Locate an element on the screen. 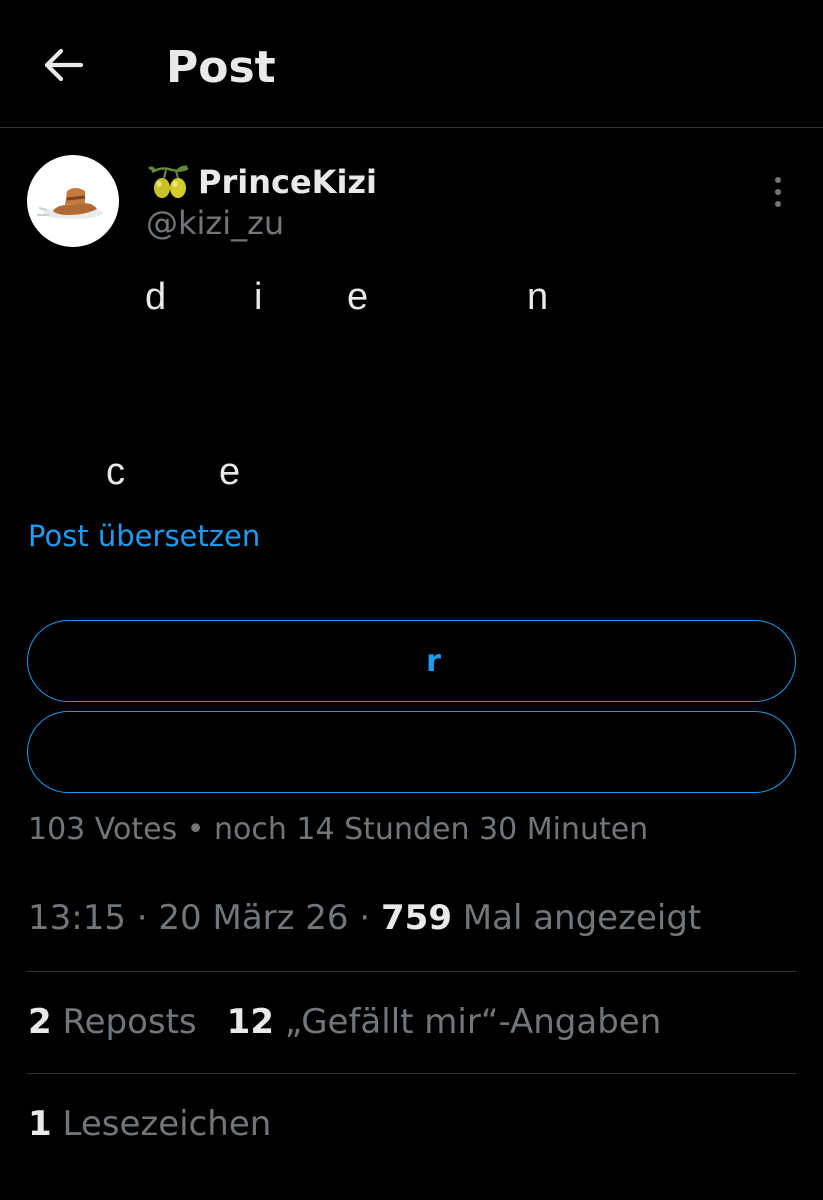 This screenshot has height=1200, width=823. post-date: 20 März 26 is located at coordinates (253, 918).